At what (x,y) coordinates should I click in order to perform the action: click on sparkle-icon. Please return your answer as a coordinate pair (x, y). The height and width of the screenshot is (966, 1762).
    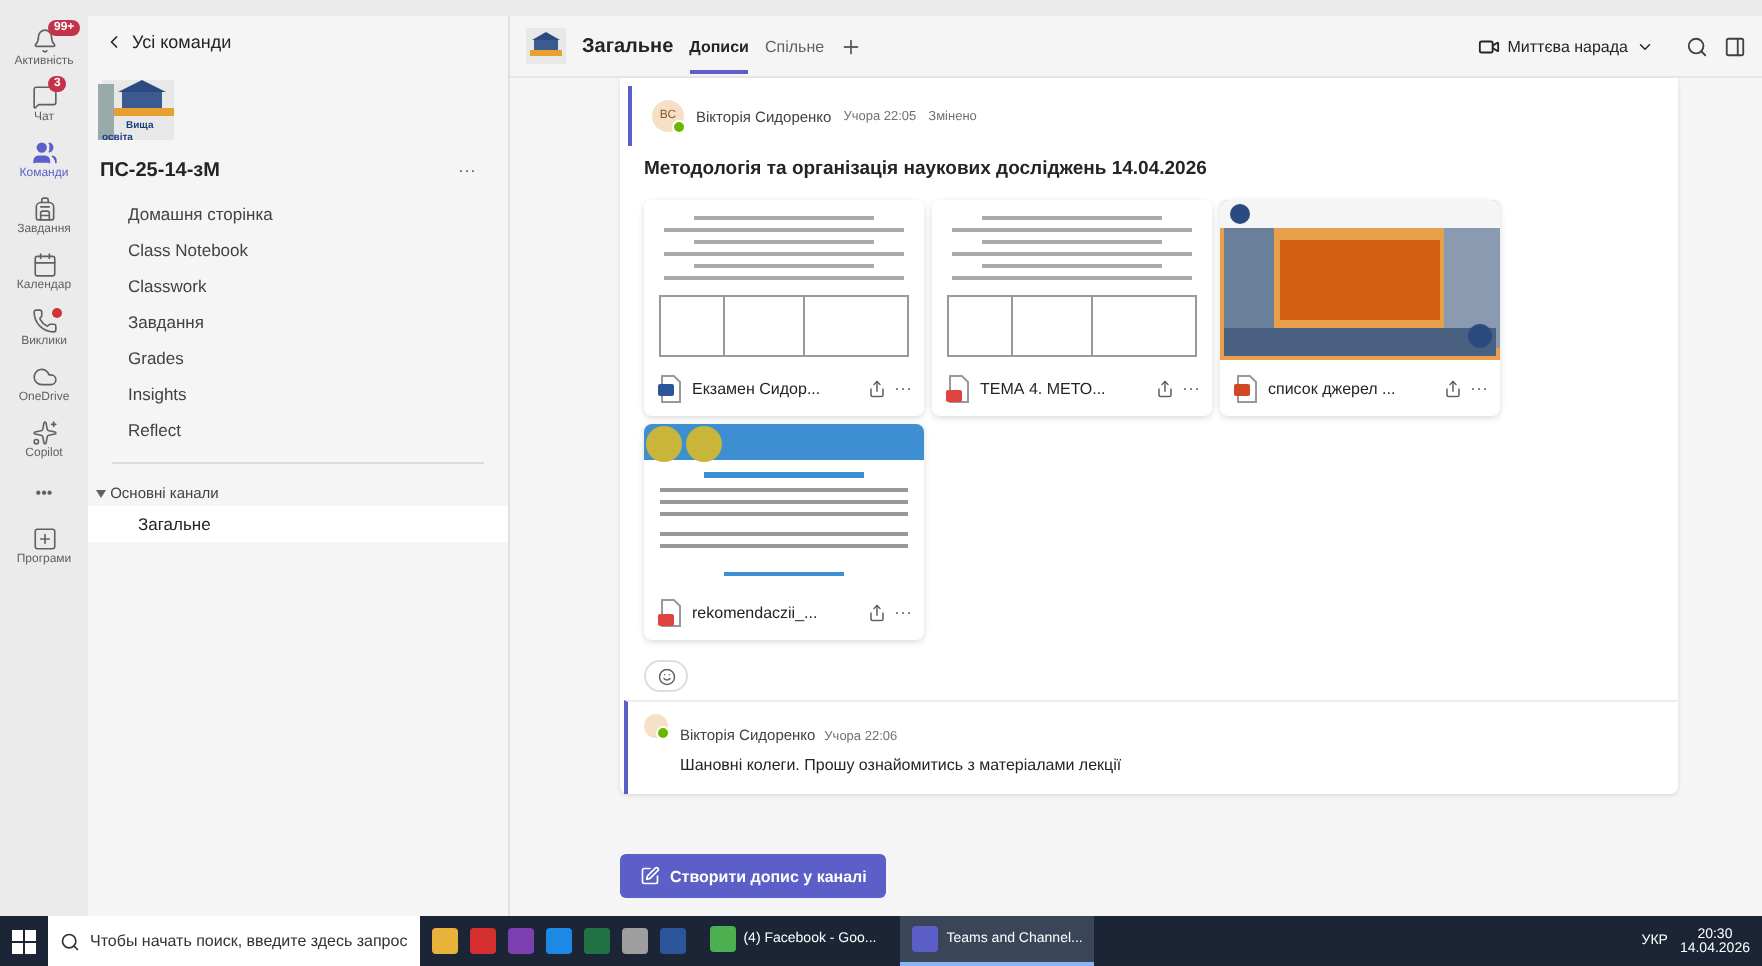
    Looking at the image, I should click on (44, 433).